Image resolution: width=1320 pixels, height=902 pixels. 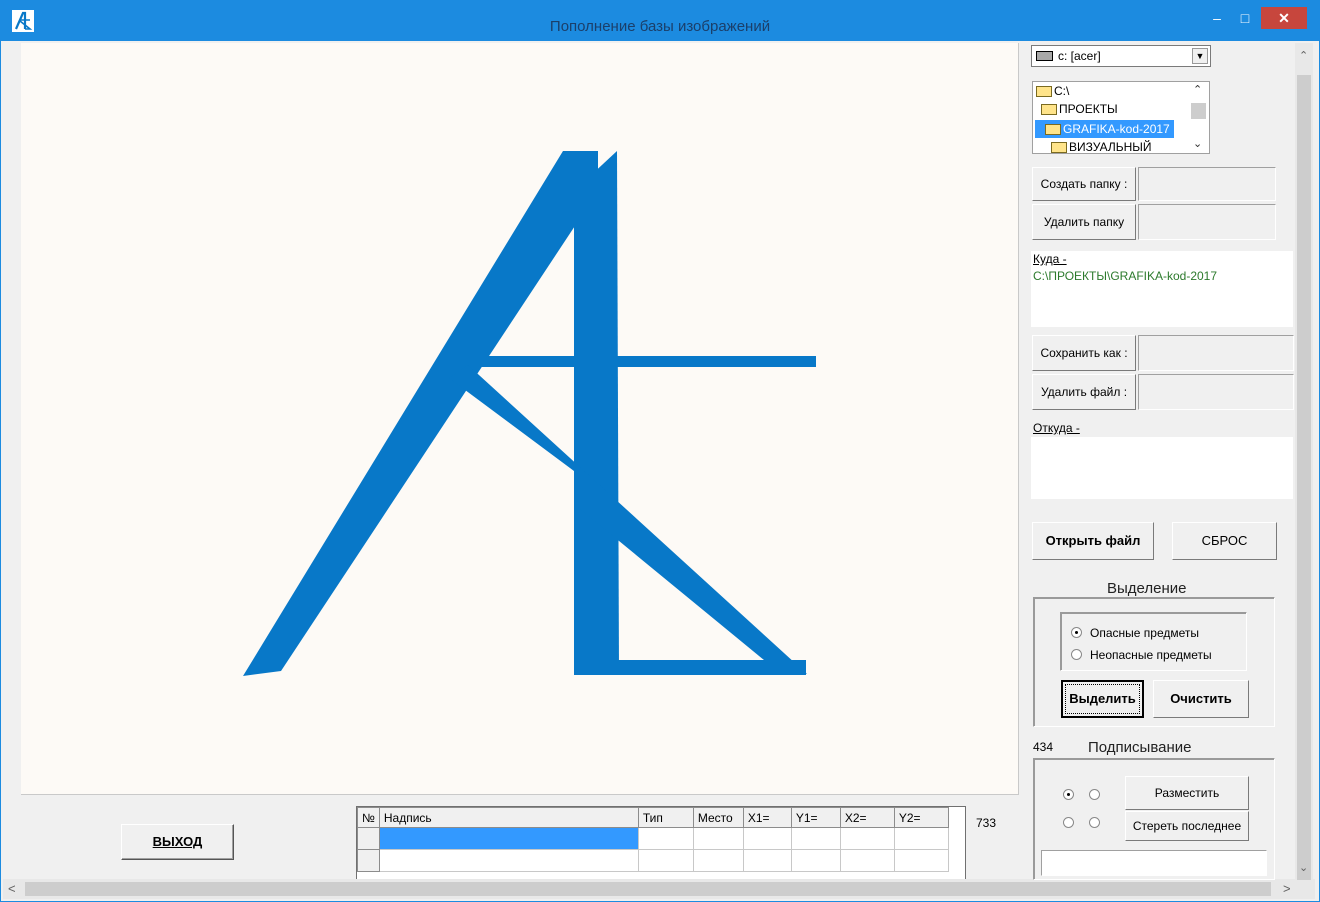 What do you see at coordinates (1084, 392) in the screenshot?
I see `delete-file-button: Удалить файл :` at bounding box center [1084, 392].